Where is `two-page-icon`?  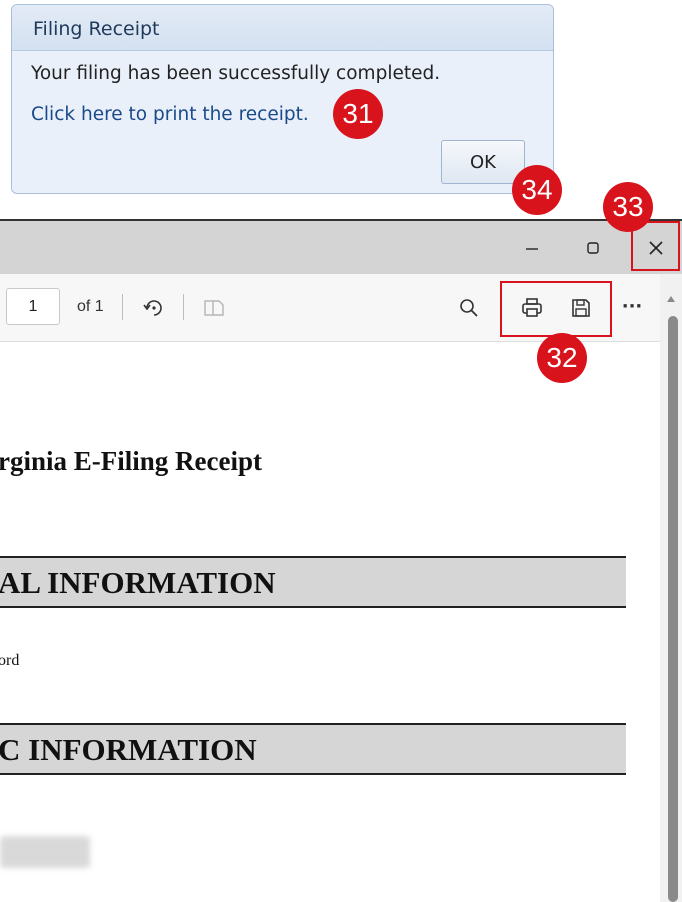 two-page-icon is located at coordinates (214, 308).